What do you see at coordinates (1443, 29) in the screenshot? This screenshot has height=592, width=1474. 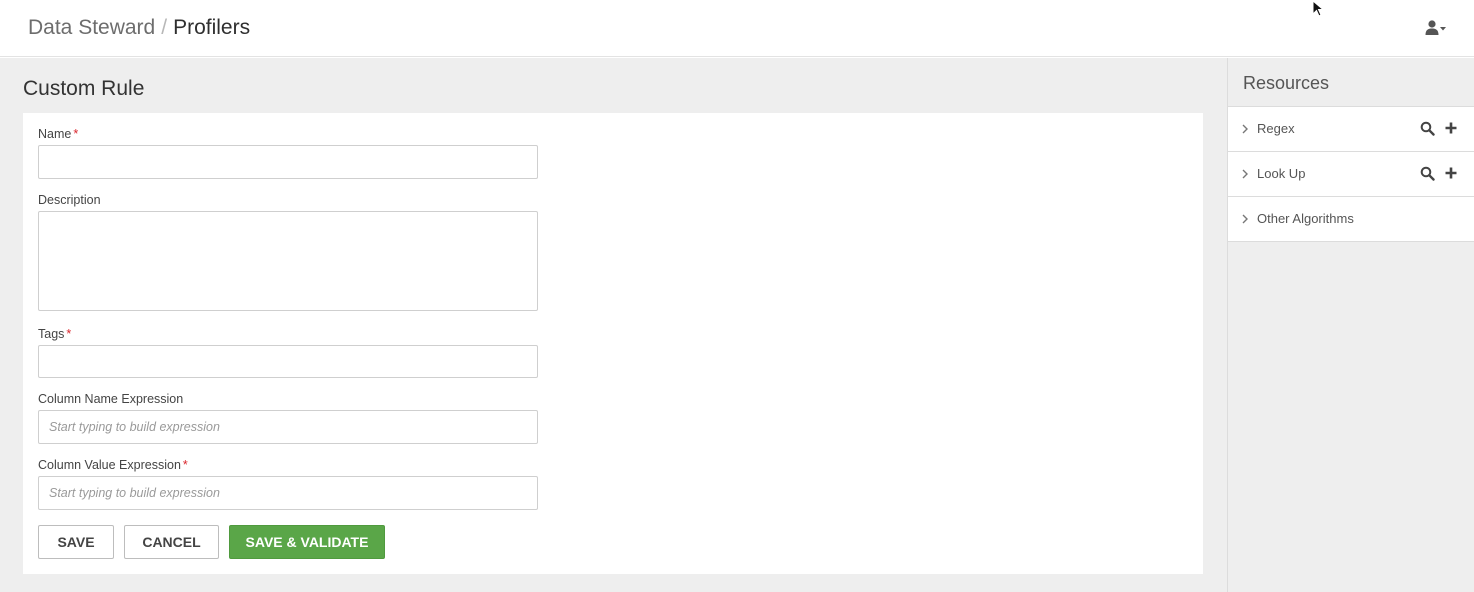 I see `caret-down-icon` at bounding box center [1443, 29].